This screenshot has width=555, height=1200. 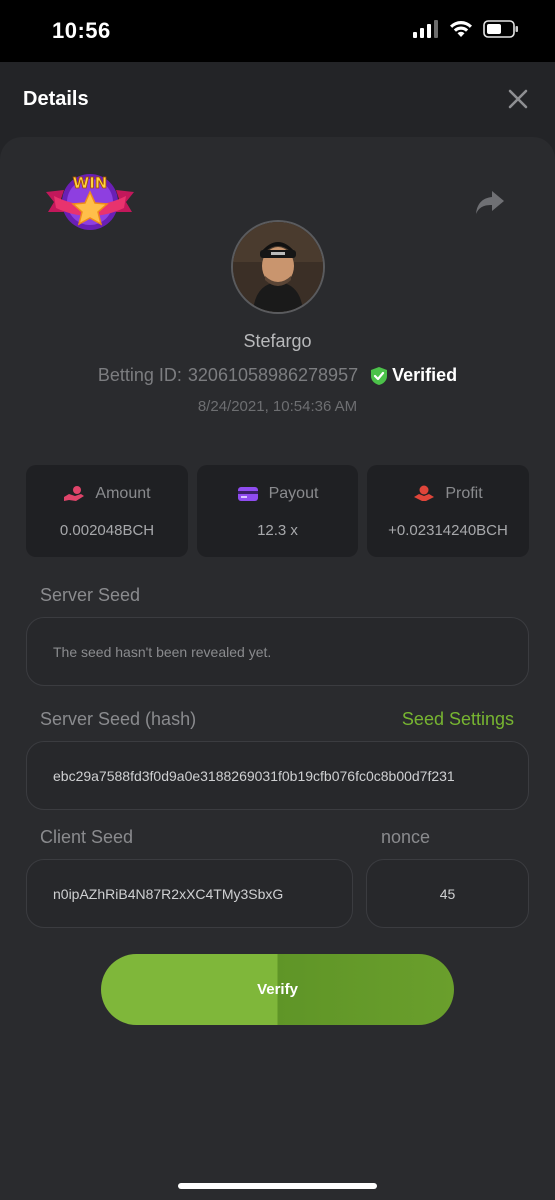 I want to click on status-bar: 10:56, so click(x=277, y=31).